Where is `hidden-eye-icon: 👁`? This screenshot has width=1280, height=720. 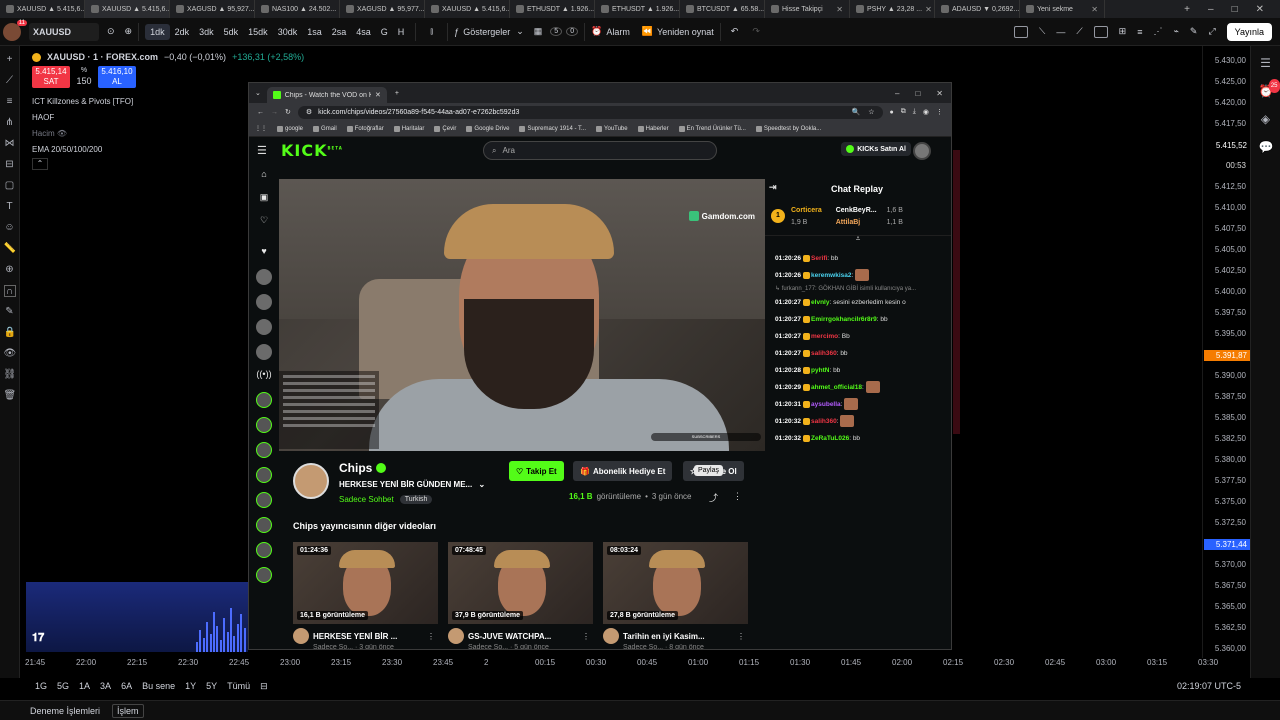 hidden-eye-icon: 👁 is located at coordinates (62, 133).